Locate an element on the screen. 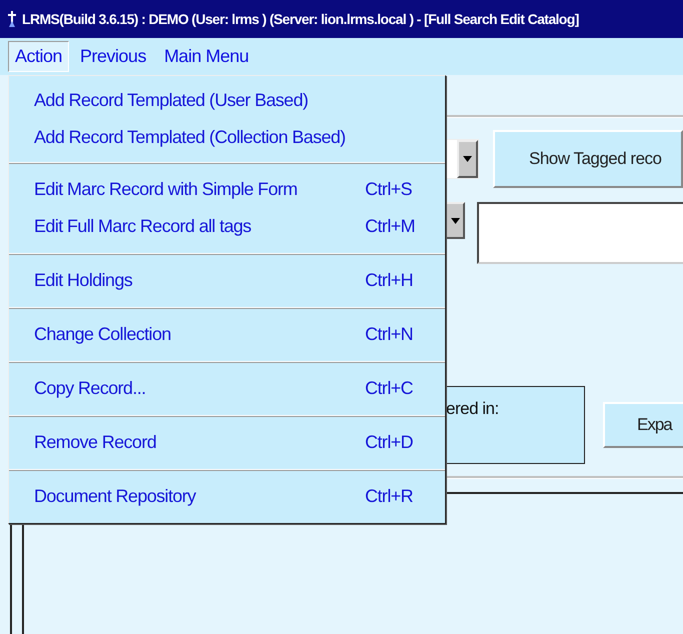  menu-option: Add Record Templated (Collection Based) is located at coordinates (227, 137).